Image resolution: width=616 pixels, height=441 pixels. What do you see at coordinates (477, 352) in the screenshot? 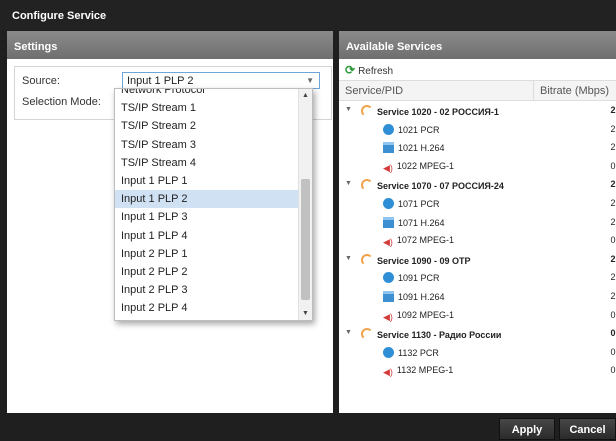
I see `pid-row: 1132 PCR 0.209` at bounding box center [477, 352].